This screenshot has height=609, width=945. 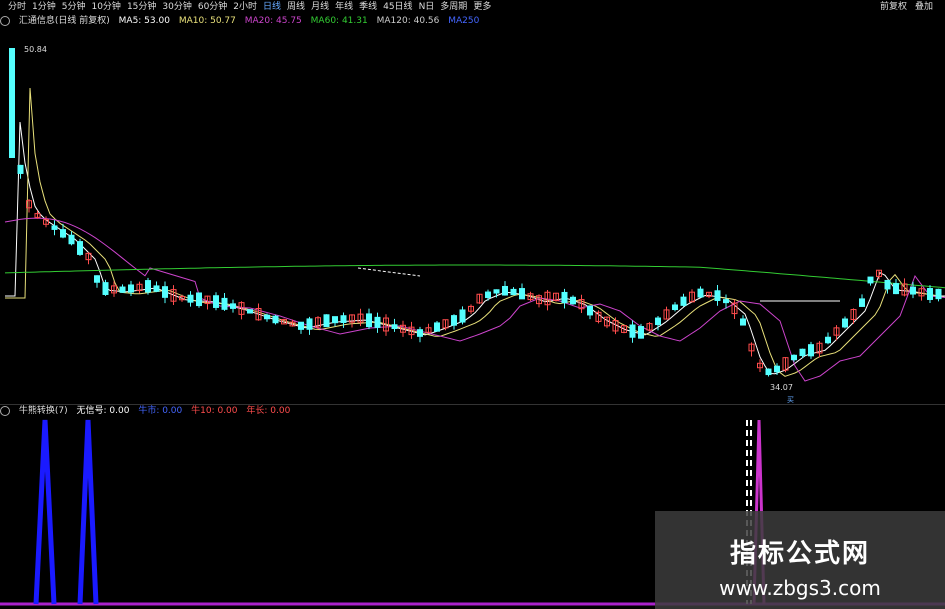 What do you see at coordinates (74, 7) in the screenshot?
I see `tab-2: 5分钟` at bounding box center [74, 7].